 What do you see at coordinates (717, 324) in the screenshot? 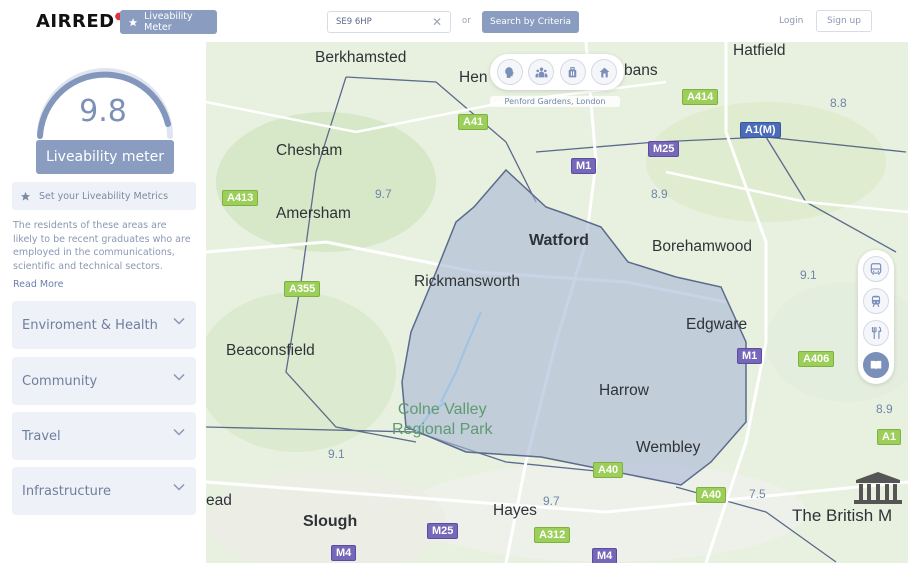
I see `town-label: Edgware` at bounding box center [717, 324].